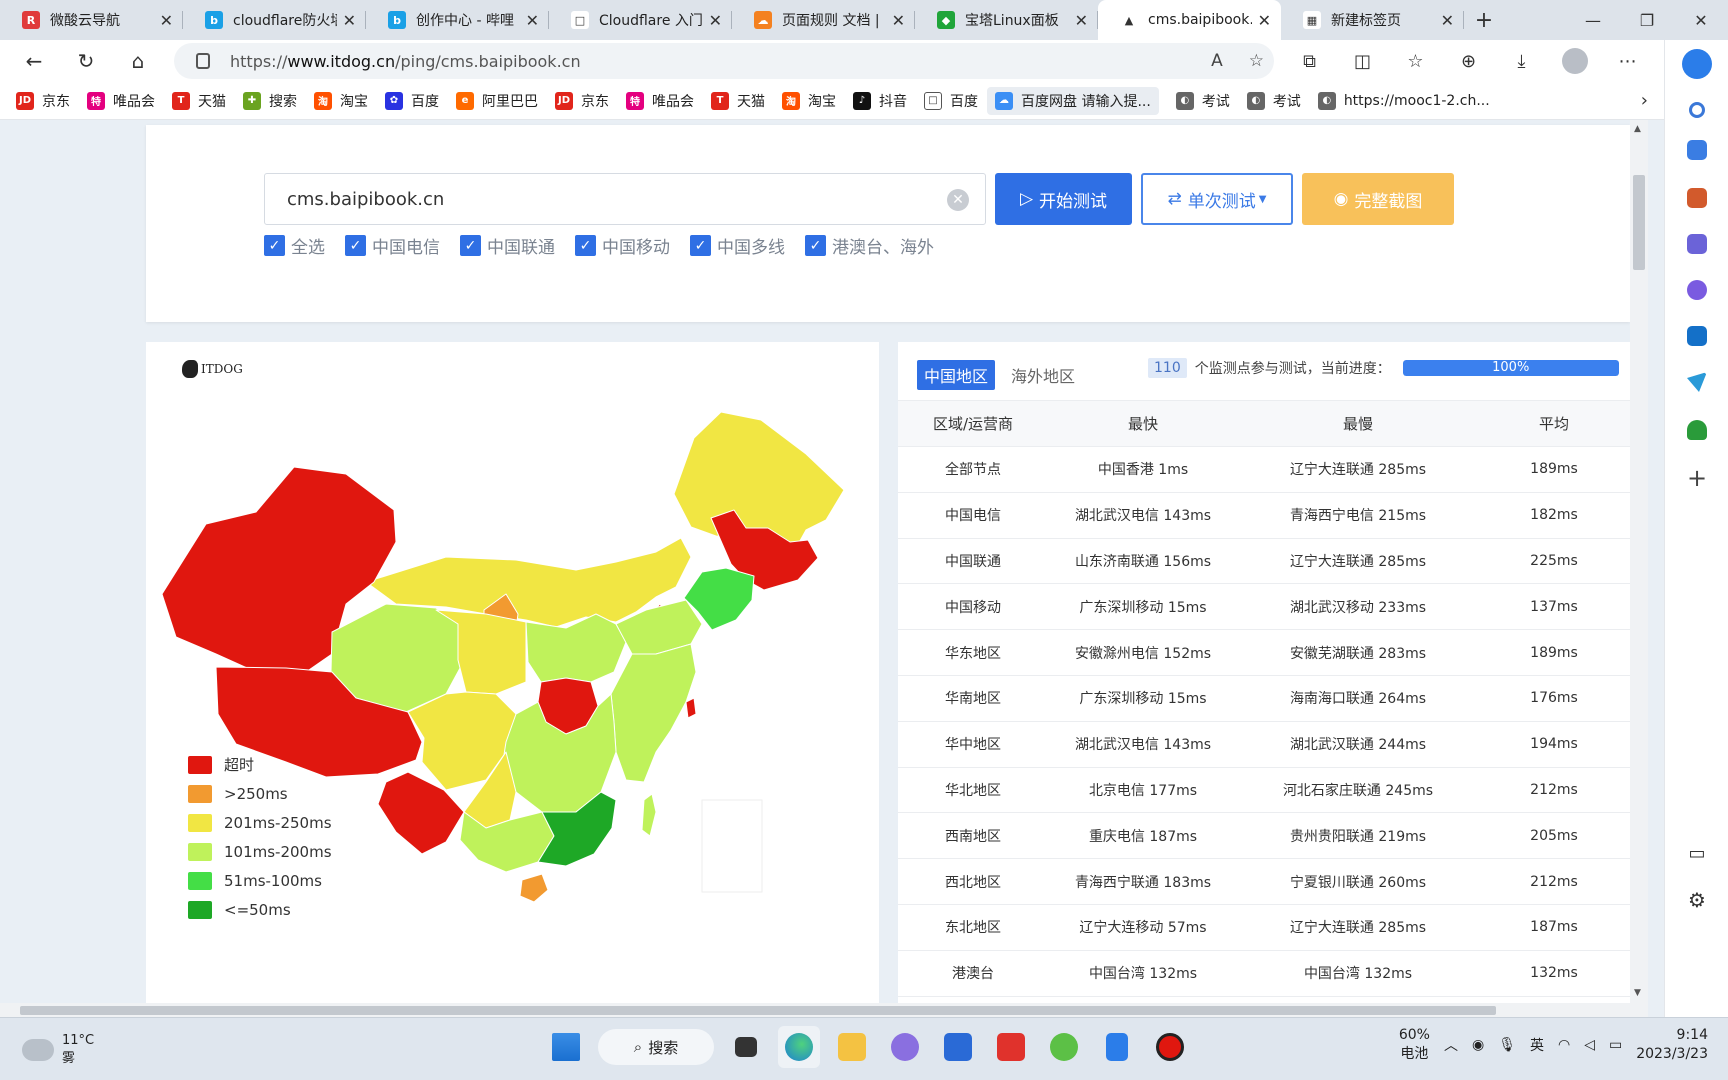  Describe the element at coordinates (1696, 382) in the screenshot. I see `send-icon` at that location.